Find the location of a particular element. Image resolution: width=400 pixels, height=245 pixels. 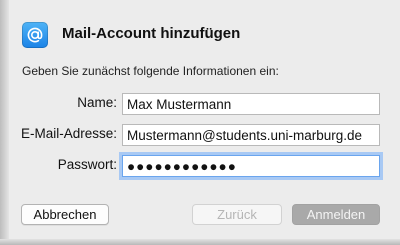

window-edge-left is located at coordinates (4, 122).